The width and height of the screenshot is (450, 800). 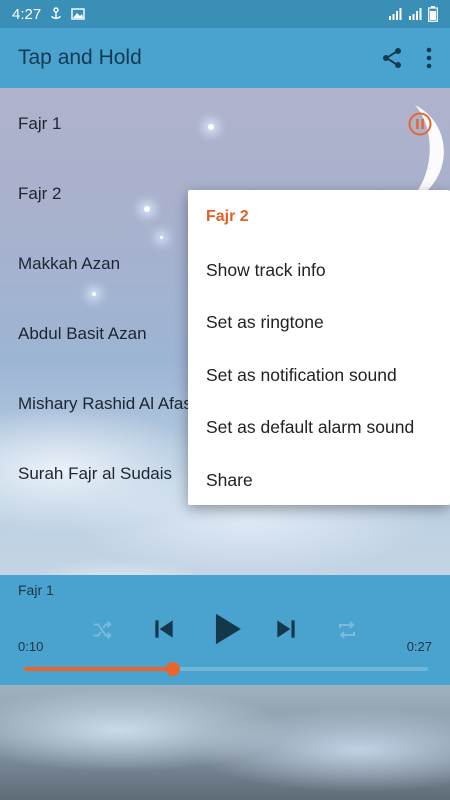 What do you see at coordinates (173, 669) in the screenshot?
I see `seek-bar-thumb` at bounding box center [173, 669].